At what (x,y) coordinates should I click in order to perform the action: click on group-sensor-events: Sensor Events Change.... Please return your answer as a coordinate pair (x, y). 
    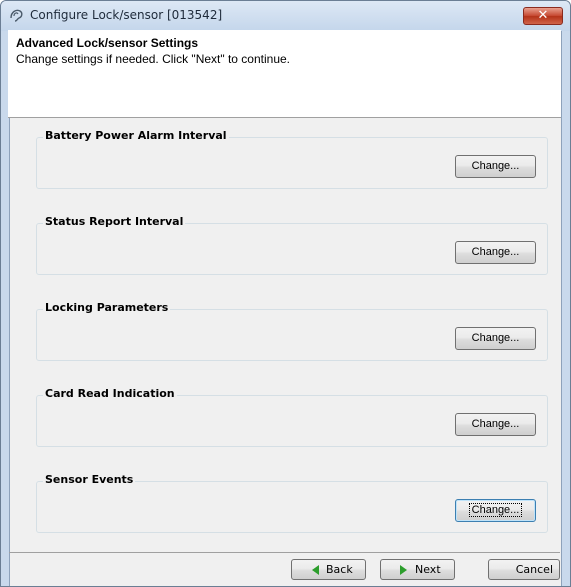
    Looking at the image, I should click on (292, 503).